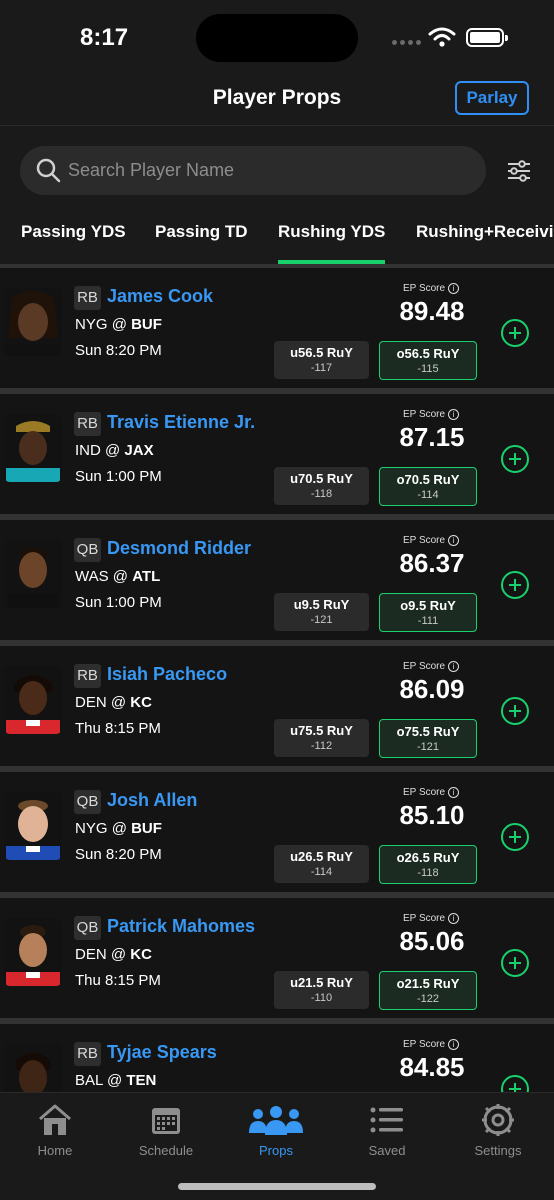  What do you see at coordinates (321, 360) in the screenshot?
I see `under-bet-button: u56.5 RuY -117` at bounding box center [321, 360].